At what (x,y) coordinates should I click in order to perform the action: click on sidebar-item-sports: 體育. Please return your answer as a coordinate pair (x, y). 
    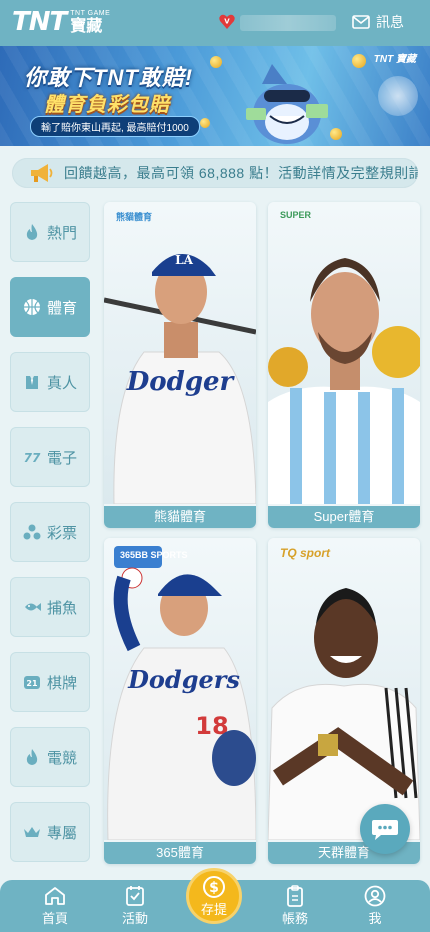
    Looking at the image, I should click on (50, 307).